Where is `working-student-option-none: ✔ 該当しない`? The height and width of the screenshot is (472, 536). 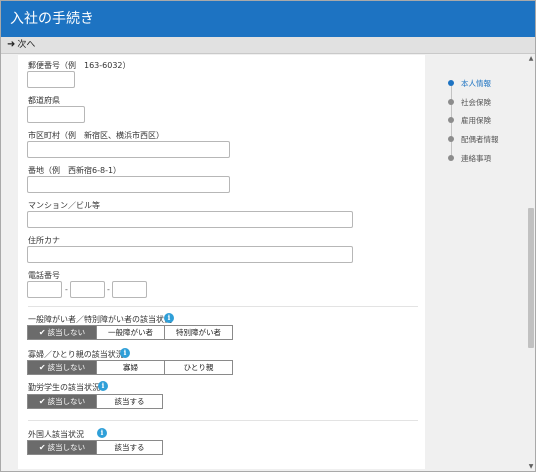 working-student-option-none: ✔ 該当しない is located at coordinates (62, 401).